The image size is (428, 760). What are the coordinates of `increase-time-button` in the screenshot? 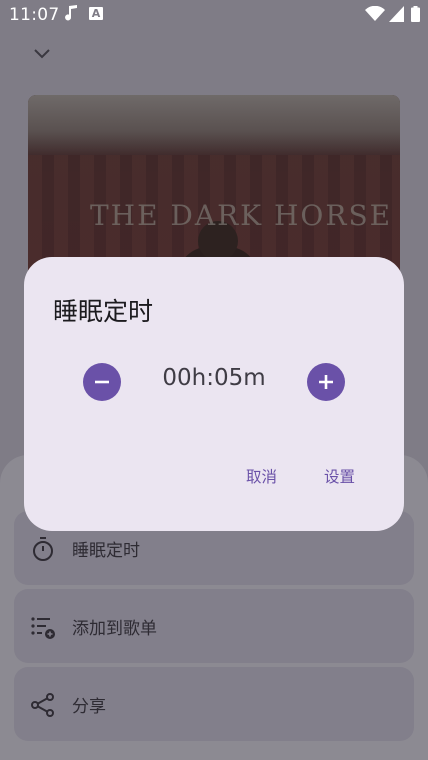 It's located at (326, 382).